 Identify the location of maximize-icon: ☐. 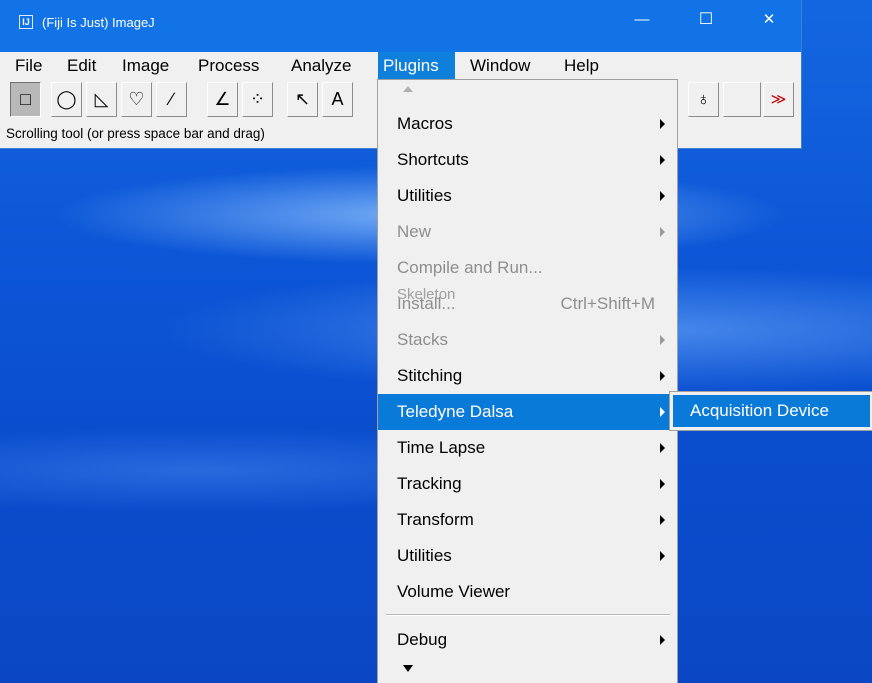
(706, 20).